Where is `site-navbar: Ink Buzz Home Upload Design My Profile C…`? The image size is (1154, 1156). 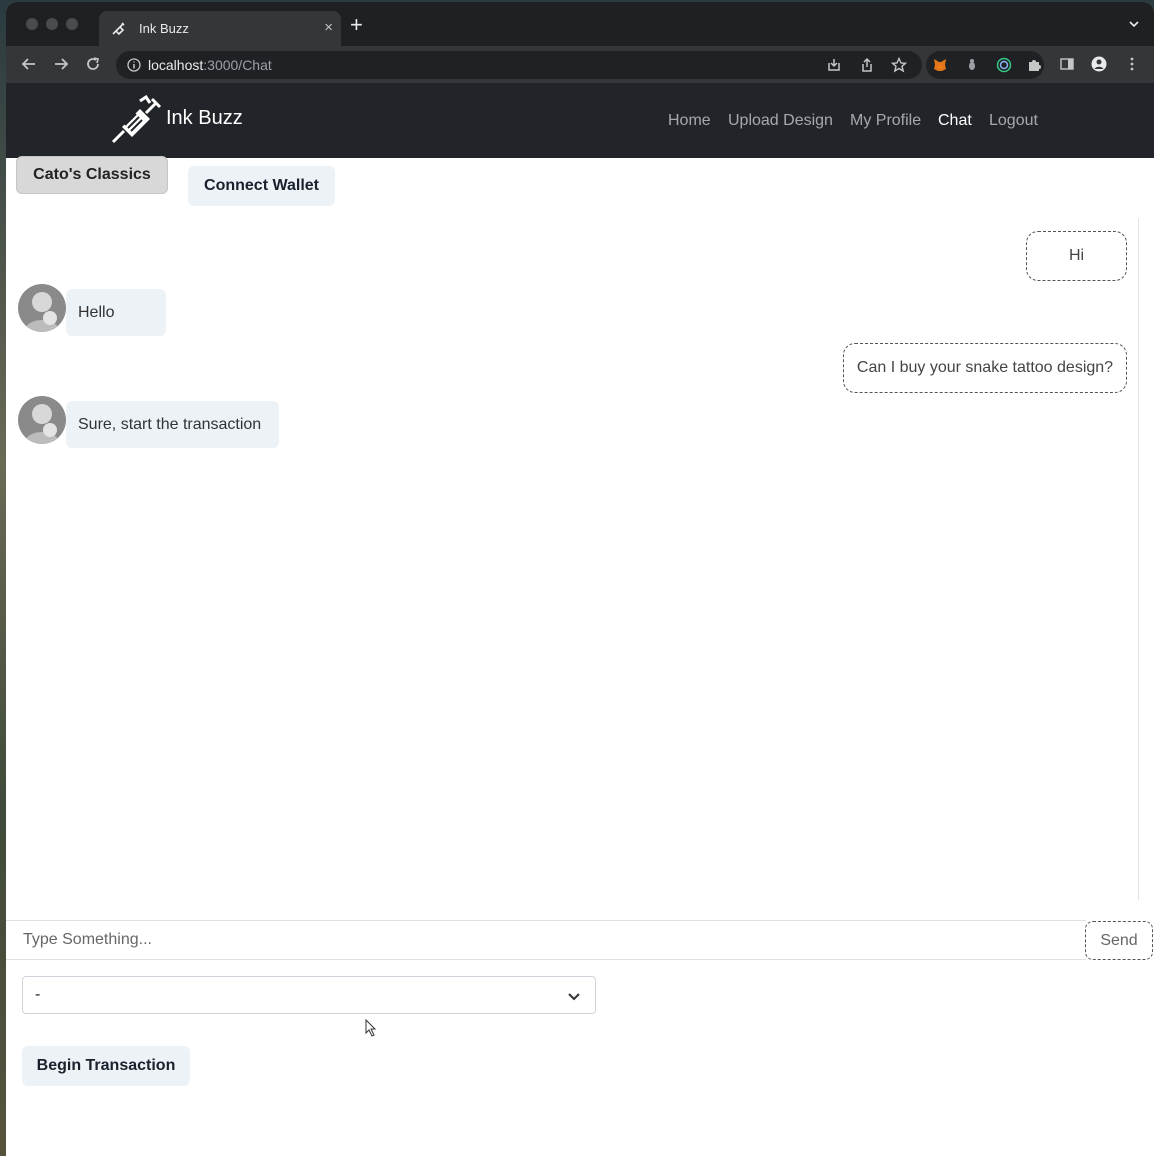 site-navbar: Ink Buzz Home Upload Design My Profile C… is located at coordinates (580, 120).